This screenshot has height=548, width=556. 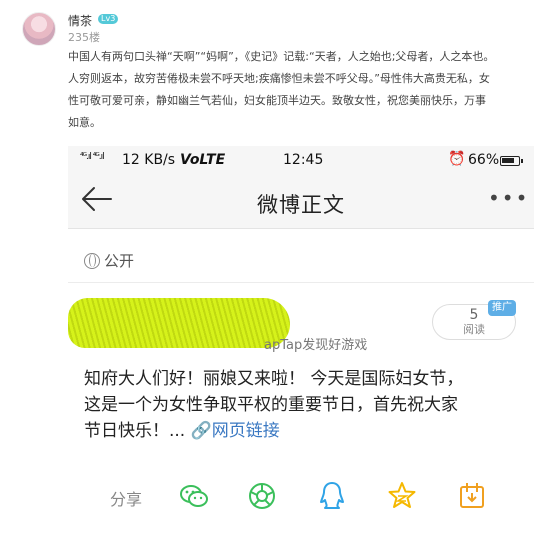 I want to click on nav-bar: 微博正文 •••, so click(x=301, y=202).